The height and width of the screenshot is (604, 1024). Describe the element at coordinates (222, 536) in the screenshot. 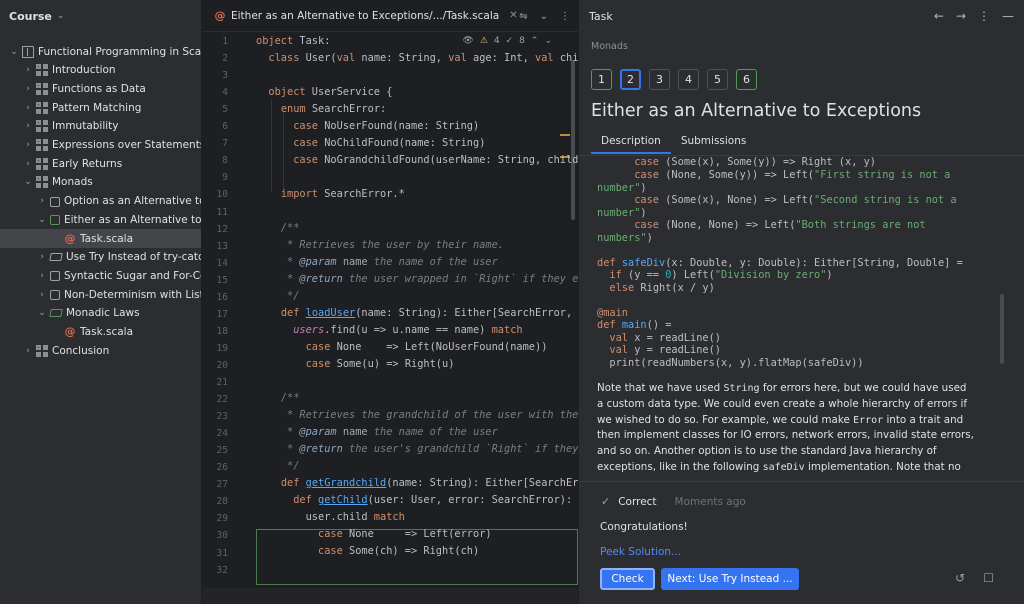

I see `line-number: 30` at that location.